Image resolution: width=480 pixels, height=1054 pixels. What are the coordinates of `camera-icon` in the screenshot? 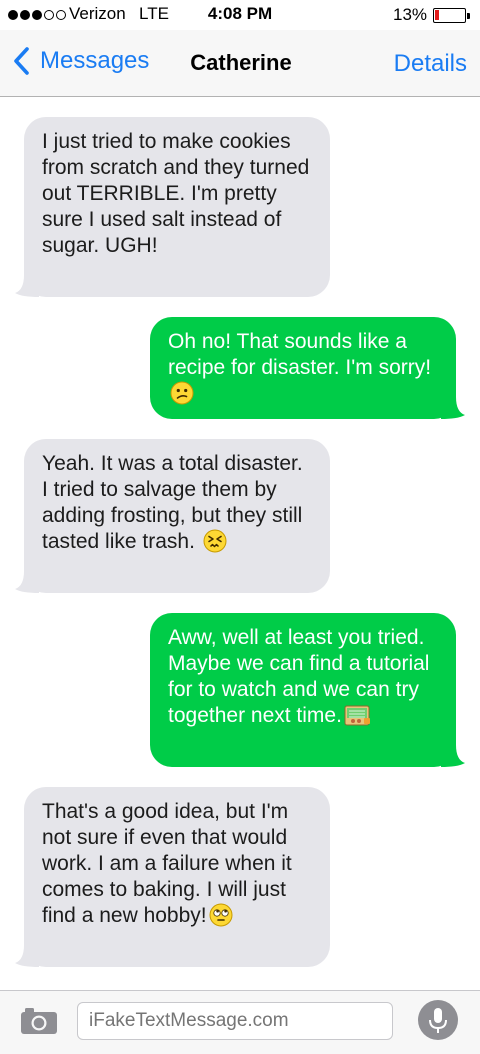 It's located at (39, 1021).